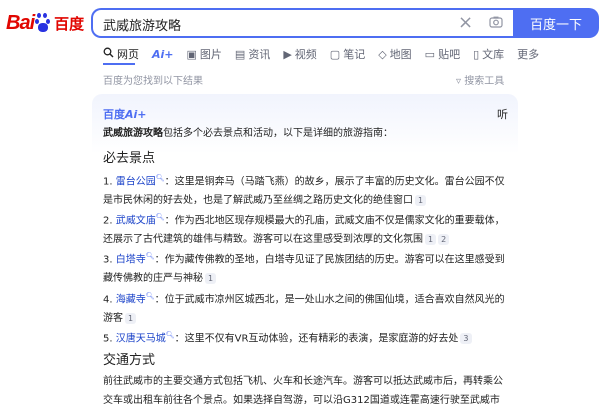 The image size is (607, 414). What do you see at coordinates (108, 260) in the screenshot?
I see `item-number: 3.` at bounding box center [108, 260].